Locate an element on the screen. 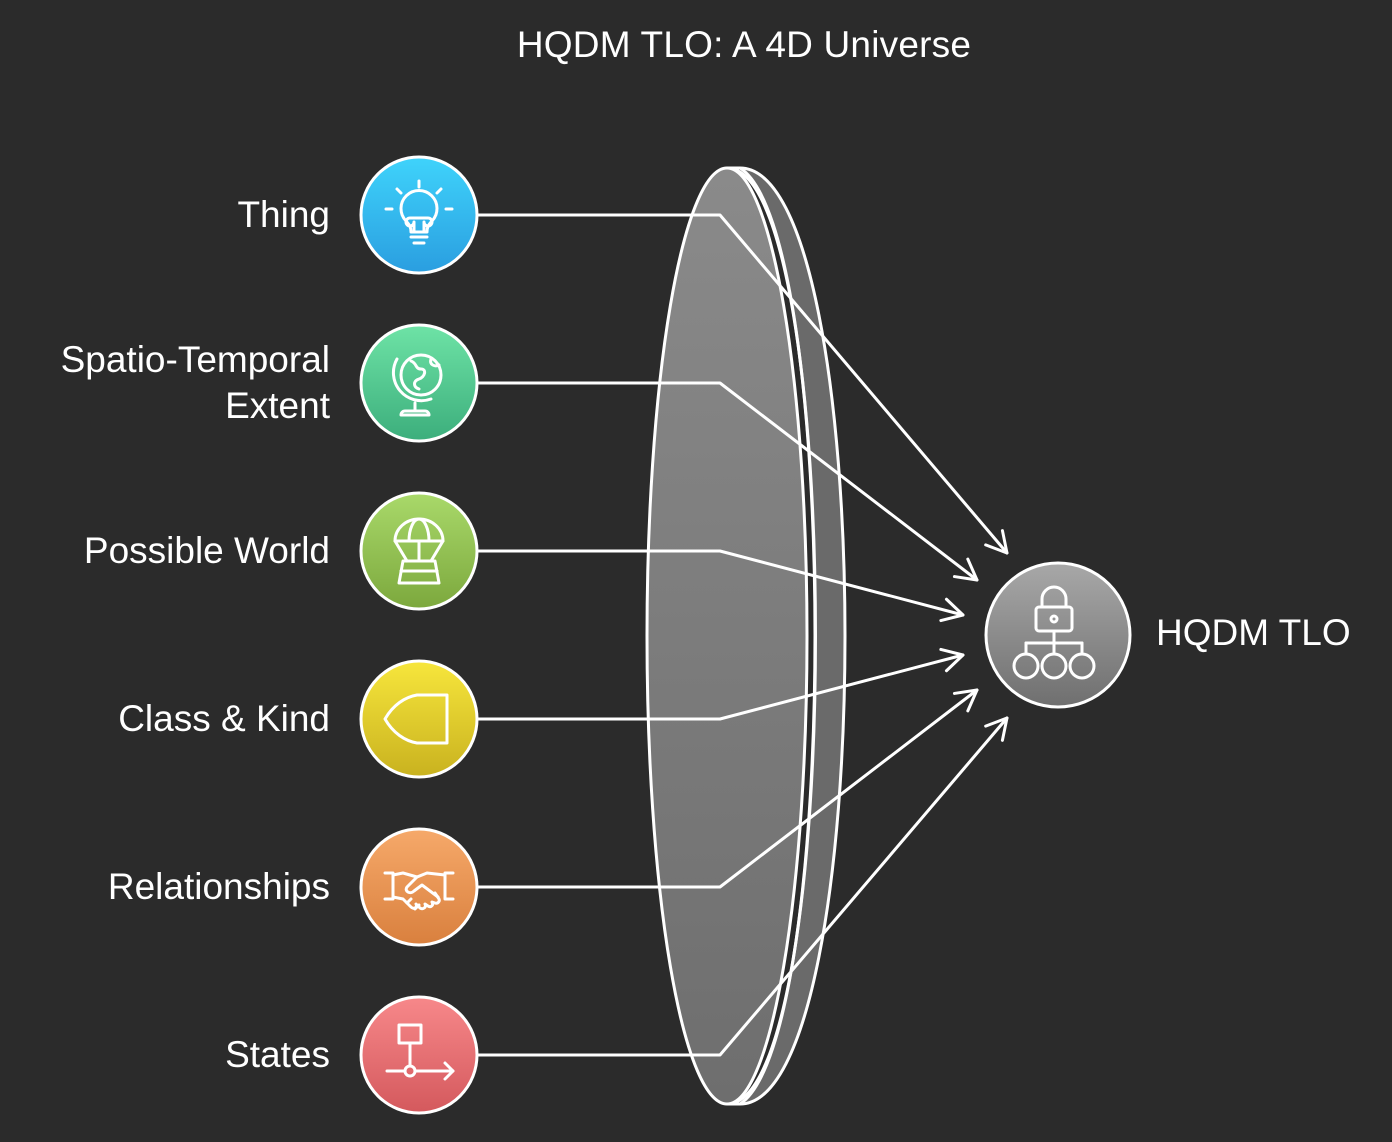  hub-label: HQDM TLO is located at coordinates (1253, 632).